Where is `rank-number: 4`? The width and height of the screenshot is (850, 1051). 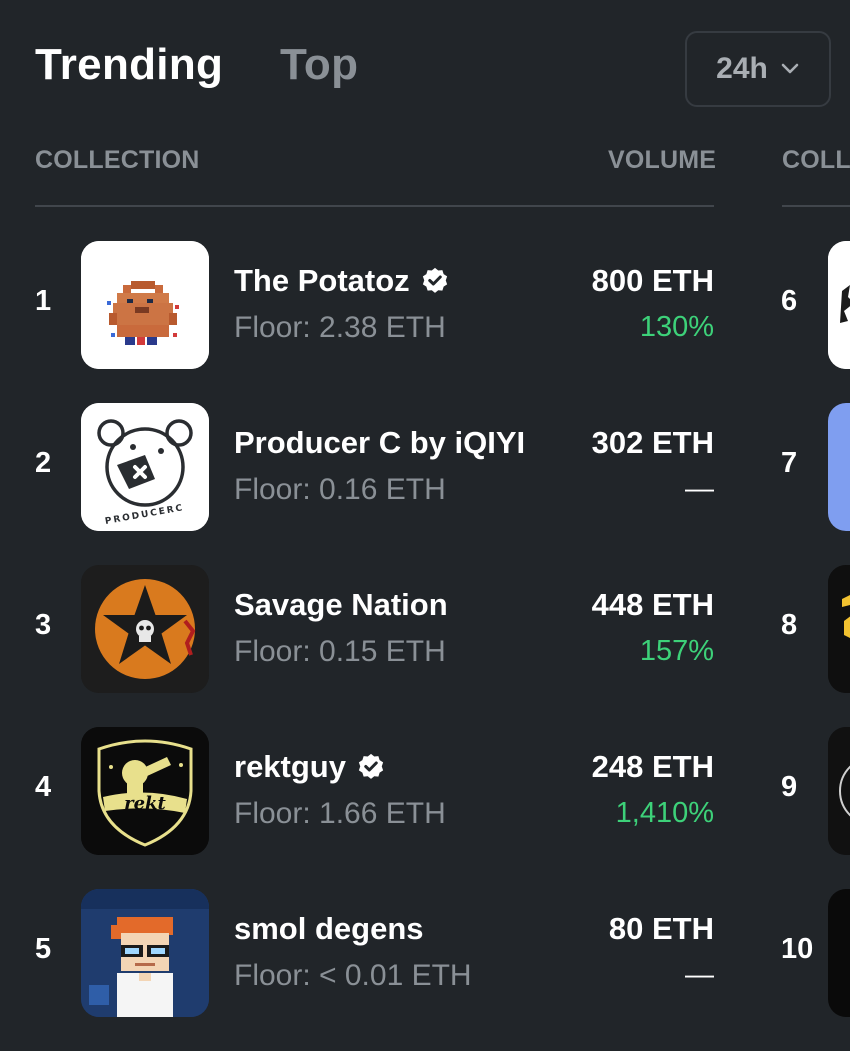 rank-number: 4 is located at coordinates (43, 787).